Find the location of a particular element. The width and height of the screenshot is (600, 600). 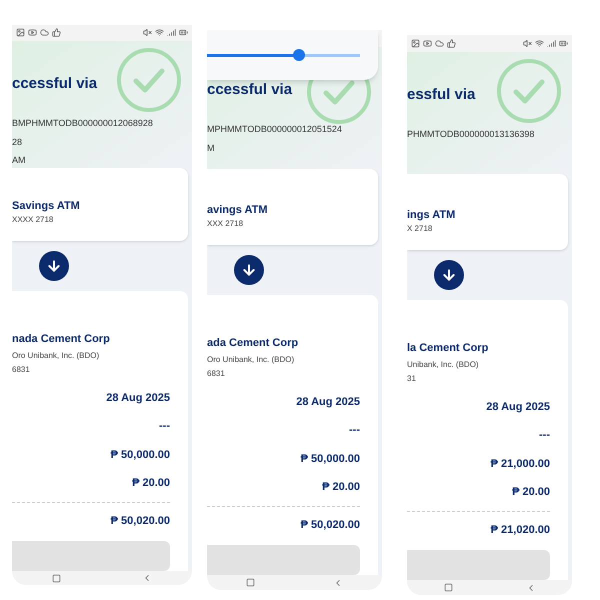

source-account: XXX 2718 is located at coordinates (225, 224).